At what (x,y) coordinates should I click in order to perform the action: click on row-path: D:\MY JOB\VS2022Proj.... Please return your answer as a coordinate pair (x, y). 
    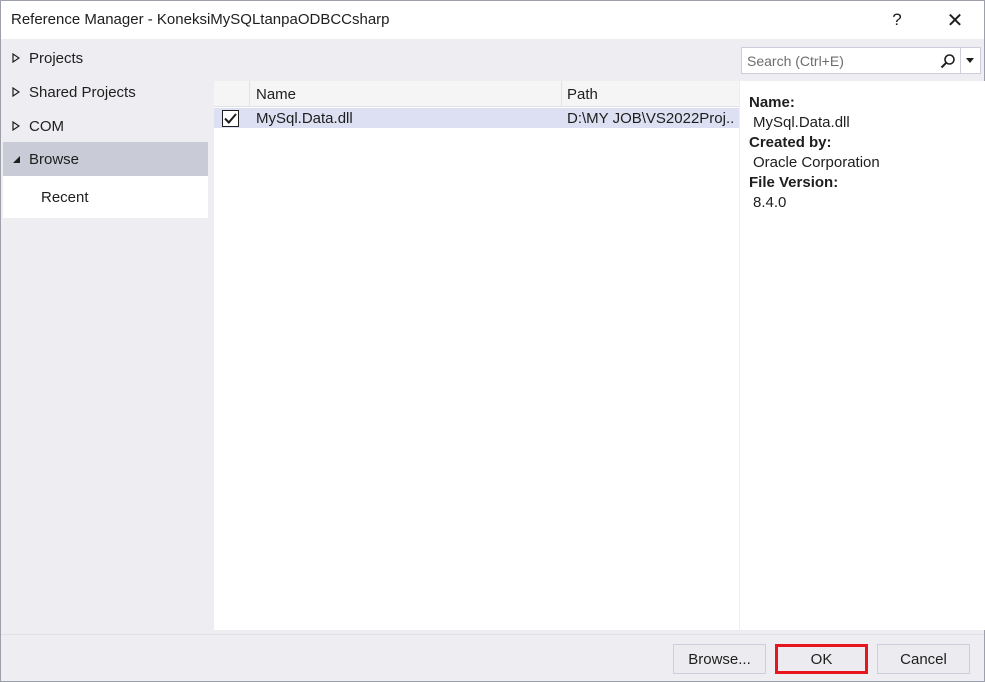
    Looking at the image, I should click on (651, 118).